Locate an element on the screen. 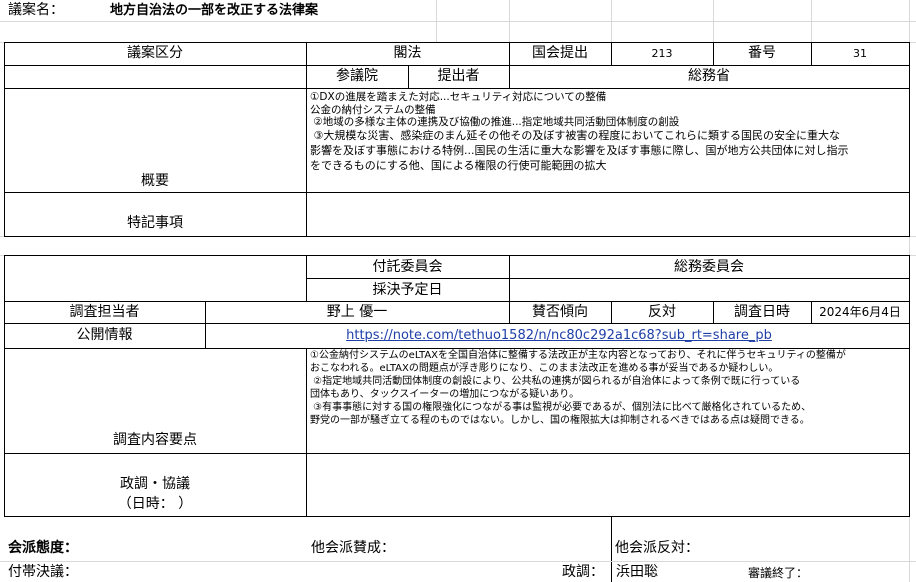 This screenshot has width=916, height=582. category-value: 閣法 is located at coordinates (407, 53).